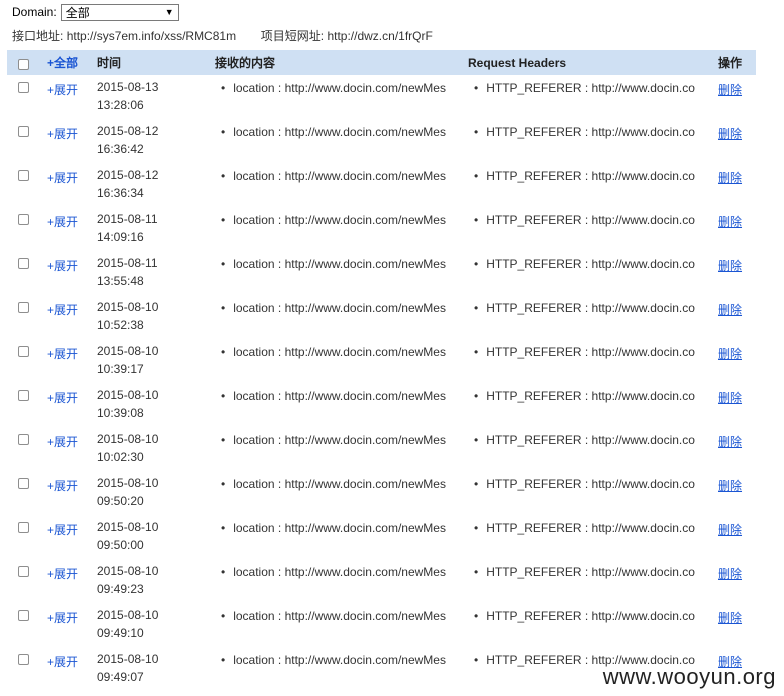  I want to click on row-clock: 09:50:00, so click(120, 545).